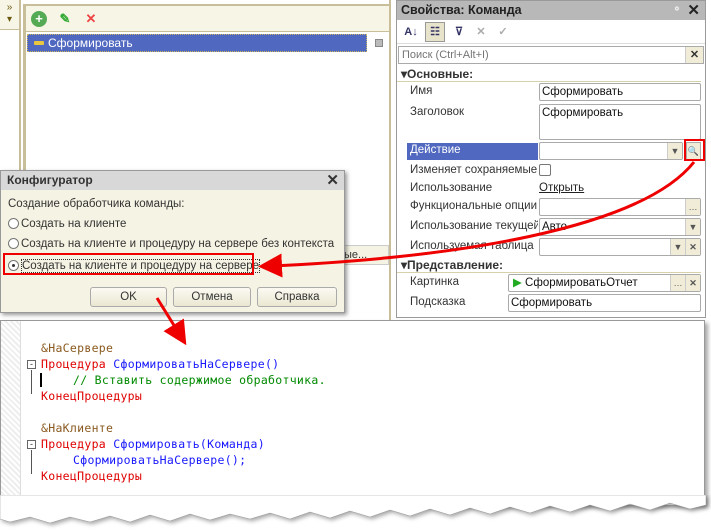 This screenshot has width=711, height=531. I want to click on prop-header: Заголовок Сформировать, so click(551, 122).